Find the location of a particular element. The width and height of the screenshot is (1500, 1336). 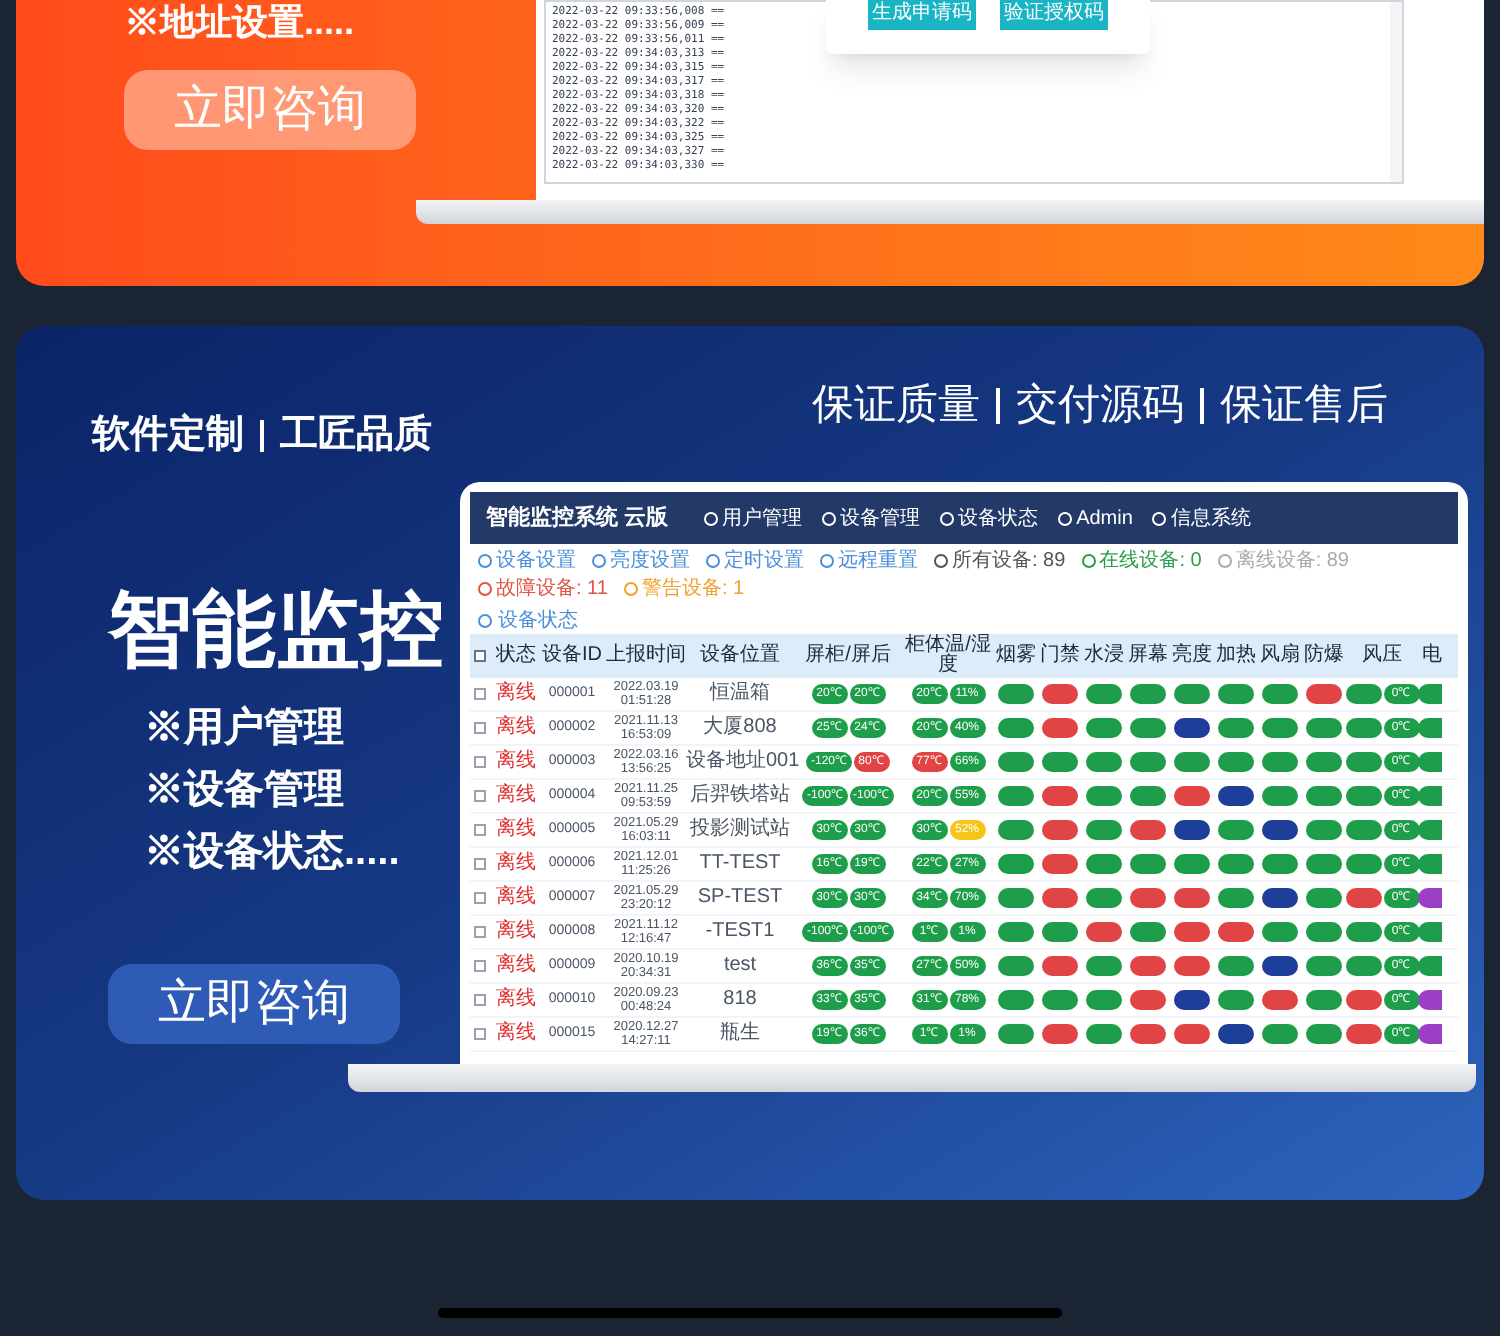

toolbar-item: 故障设备: 11 is located at coordinates (543, 589).